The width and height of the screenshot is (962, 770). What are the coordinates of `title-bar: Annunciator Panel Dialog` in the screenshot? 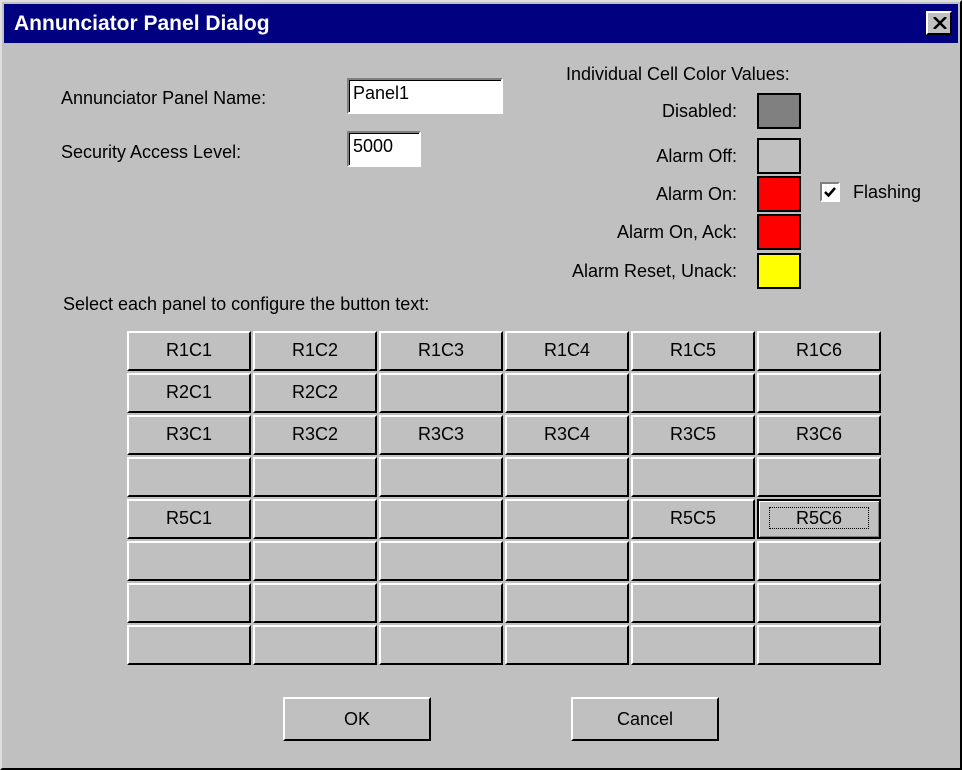 It's located at (481, 23).